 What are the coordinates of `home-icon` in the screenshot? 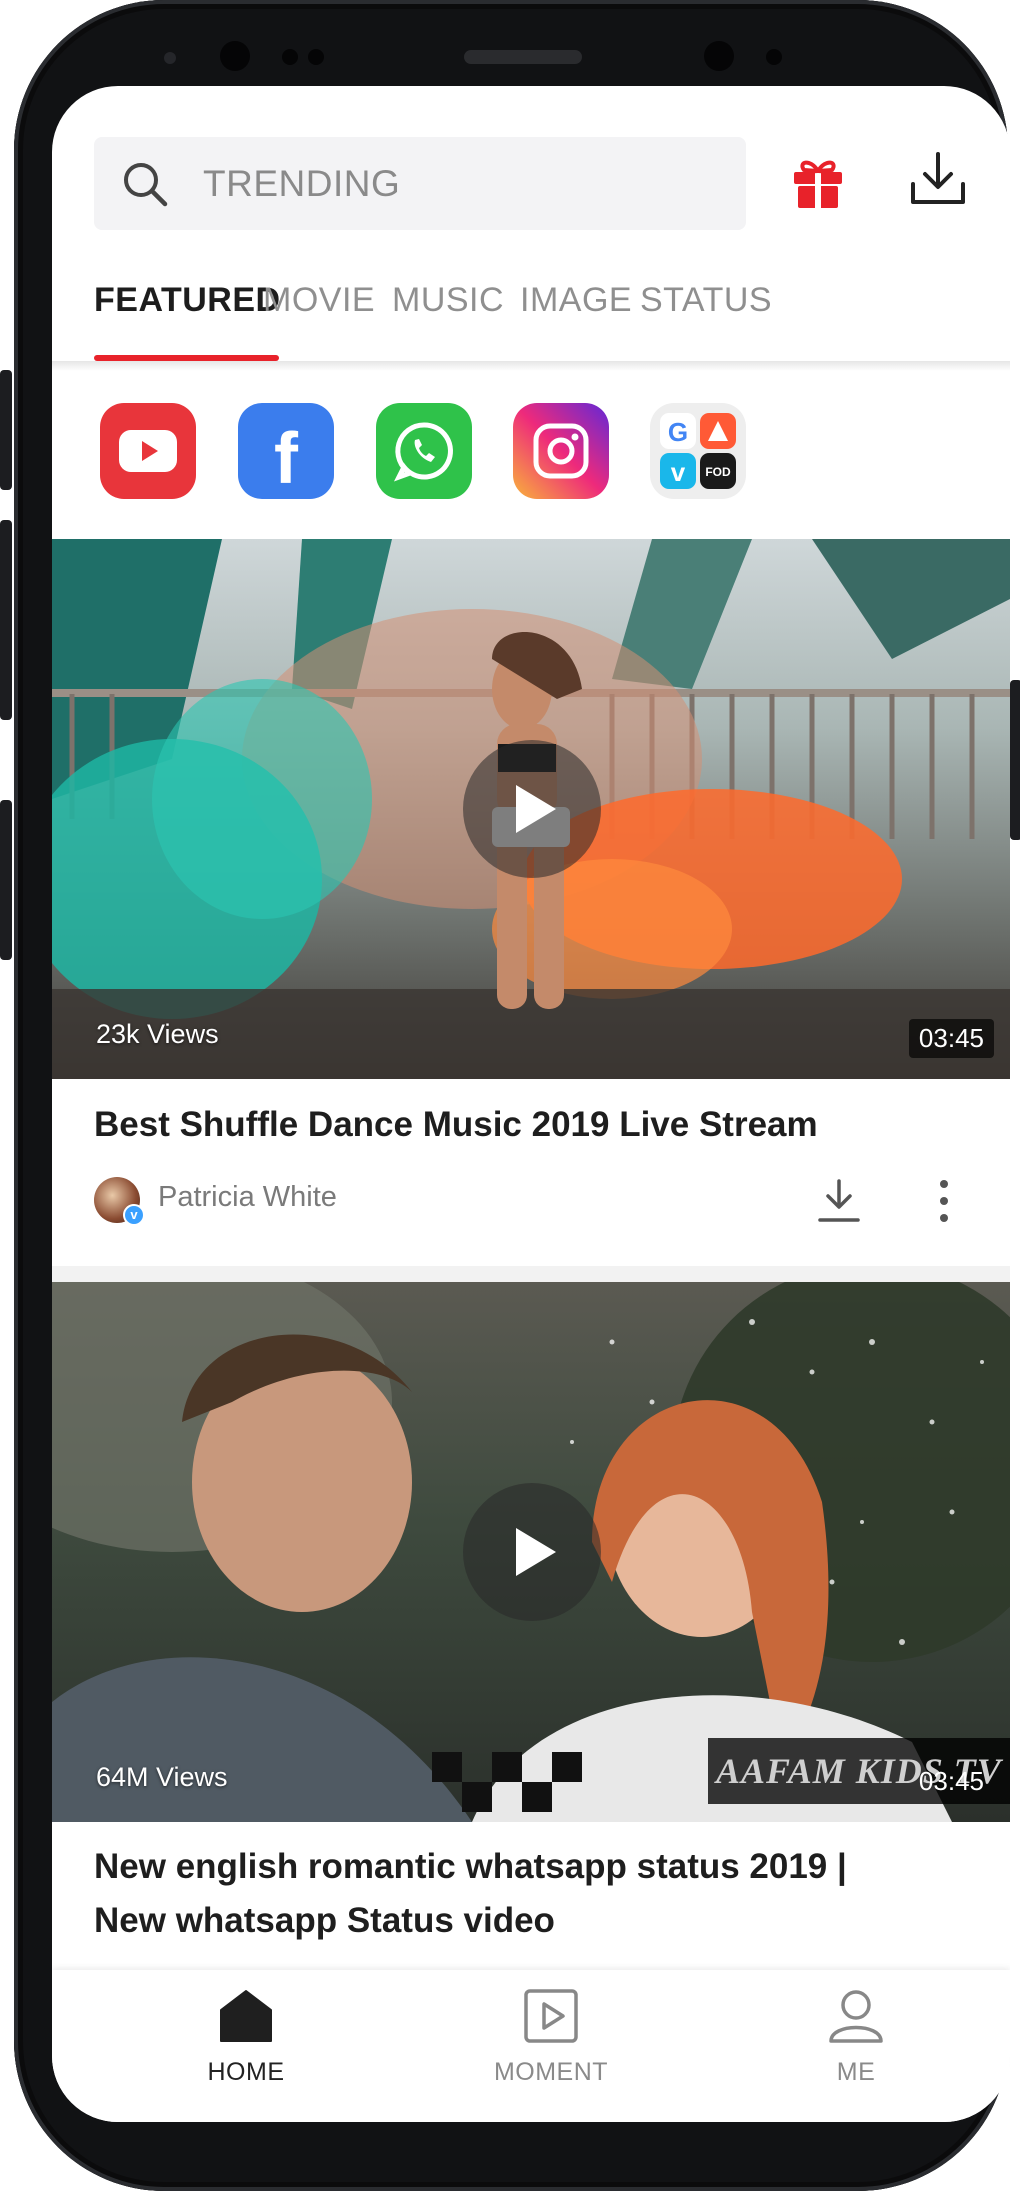 It's located at (246, 2016).